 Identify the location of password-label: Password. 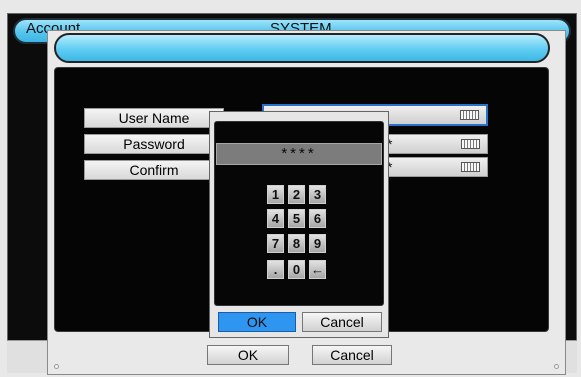
(154, 144).